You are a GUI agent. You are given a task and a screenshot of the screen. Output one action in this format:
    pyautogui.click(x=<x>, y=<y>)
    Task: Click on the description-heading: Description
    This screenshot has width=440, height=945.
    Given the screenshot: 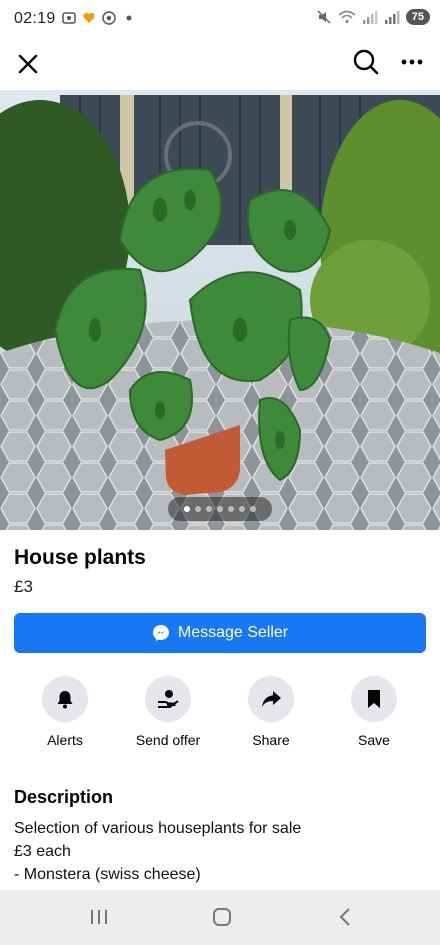 What is the action you would take?
    pyautogui.click(x=64, y=797)
    